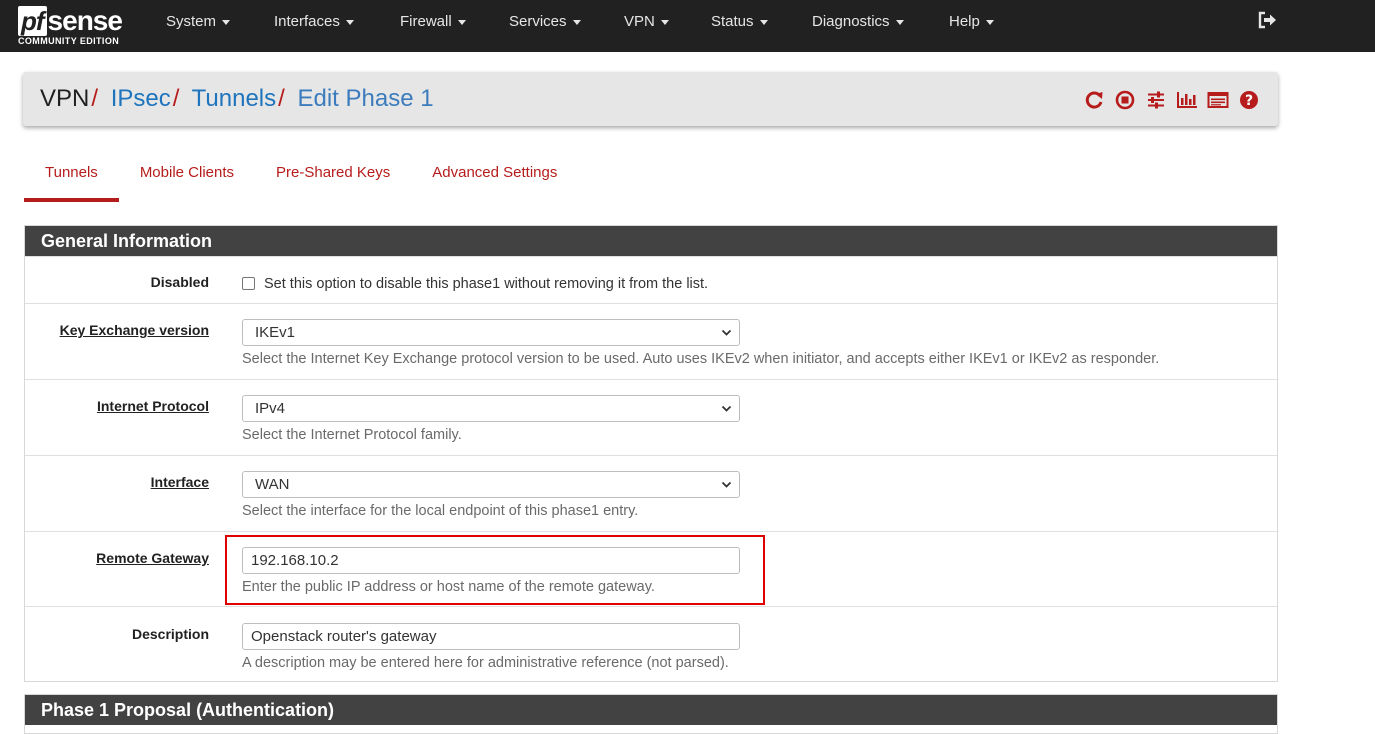 The height and width of the screenshot is (734, 1375). I want to click on help-icon: ?, so click(1249, 100).